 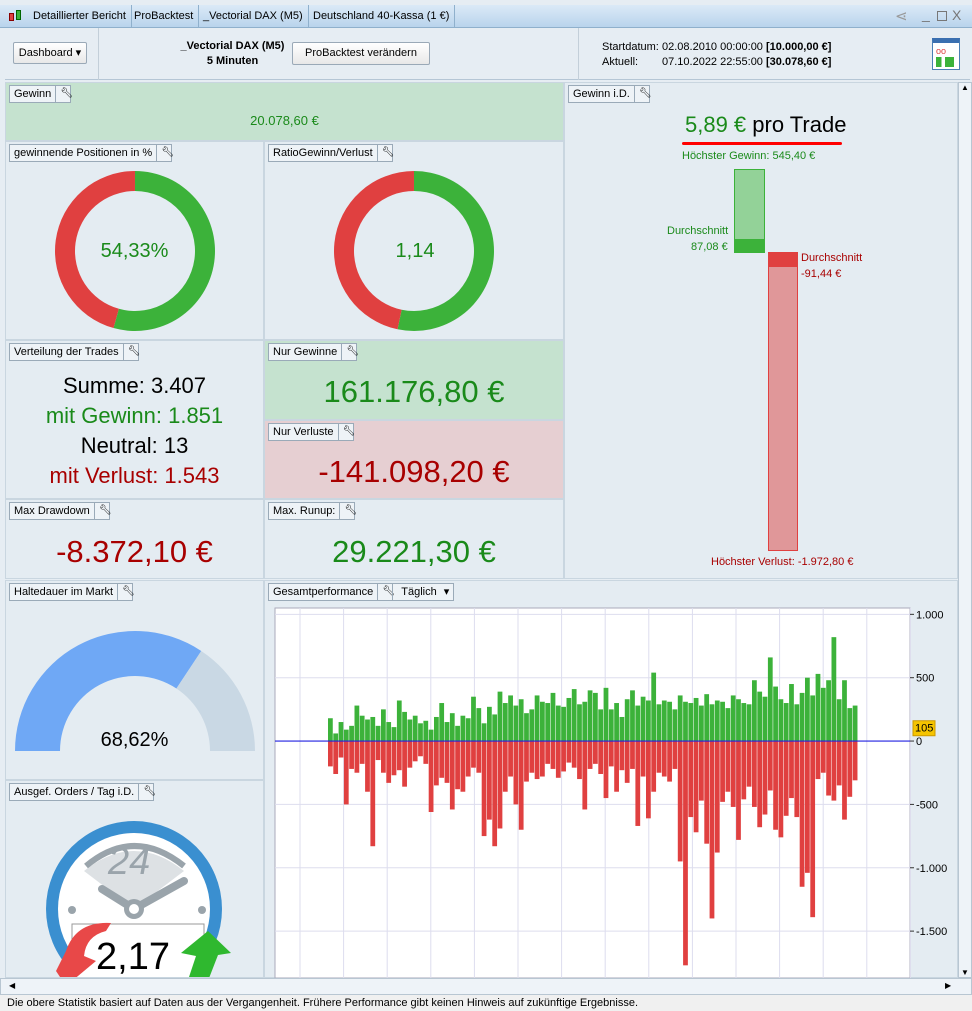 What do you see at coordinates (712, 62) in the screenshot?
I see `current-date: 07.10.2022 22:55:00` at bounding box center [712, 62].